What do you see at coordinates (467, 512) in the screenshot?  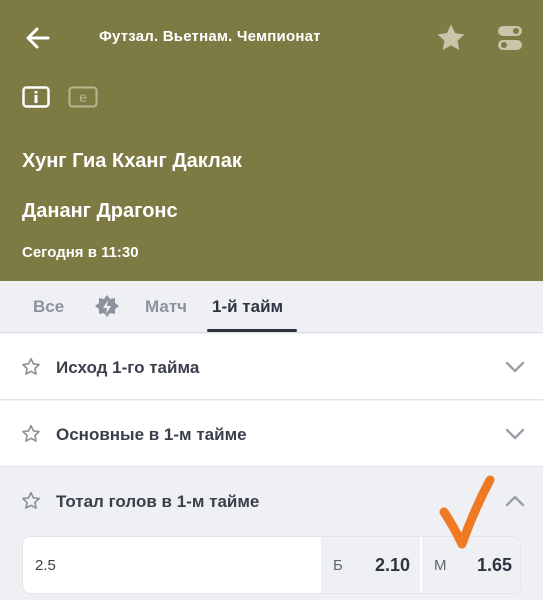 I see `orange-checkmark-annotation` at bounding box center [467, 512].